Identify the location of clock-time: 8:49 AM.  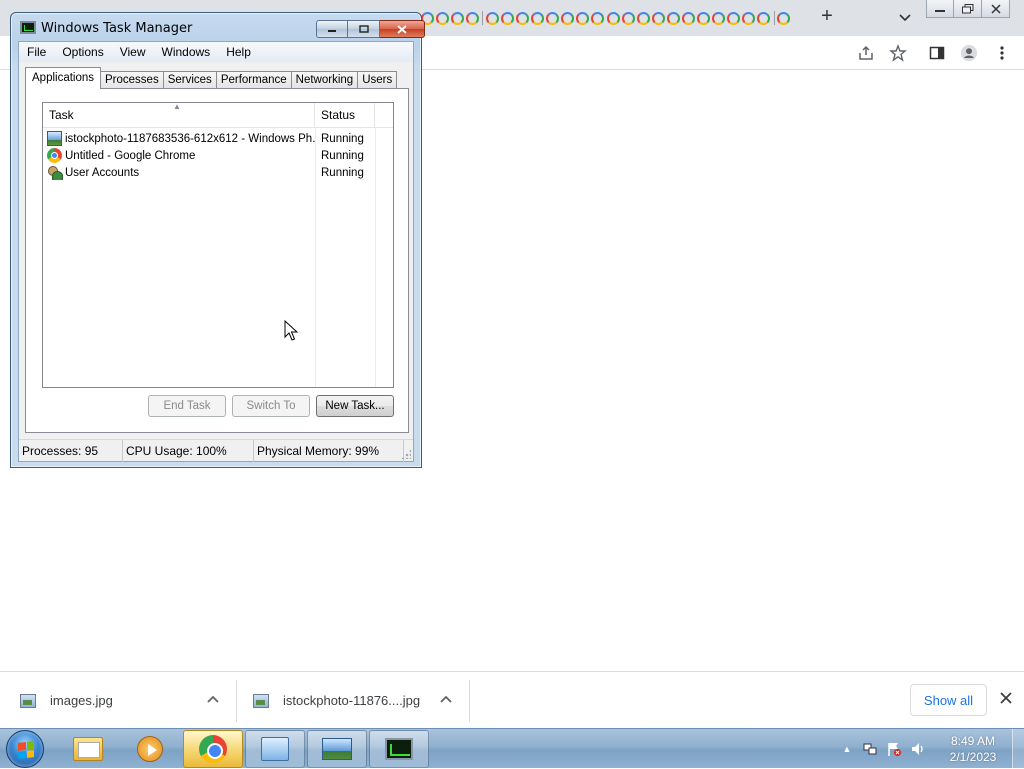
(973, 741).